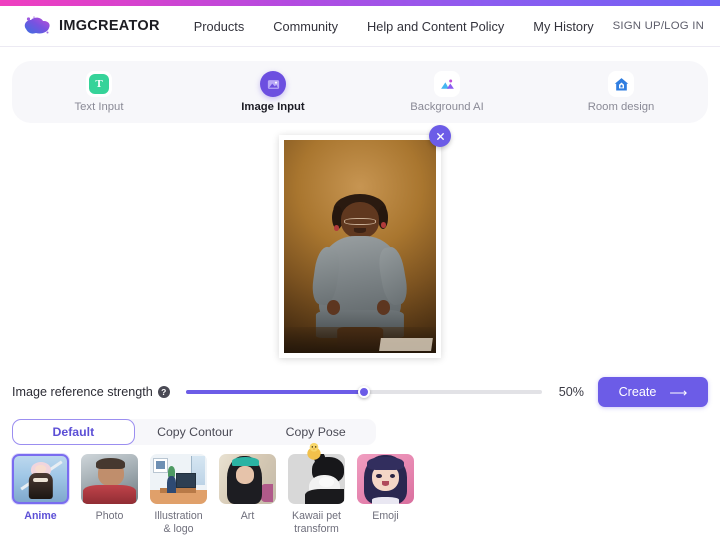 The height and width of the screenshot is (560, 720). I want to click on style-thumb-illustration-and-logo: Illustration & logo, so click(178, 495).